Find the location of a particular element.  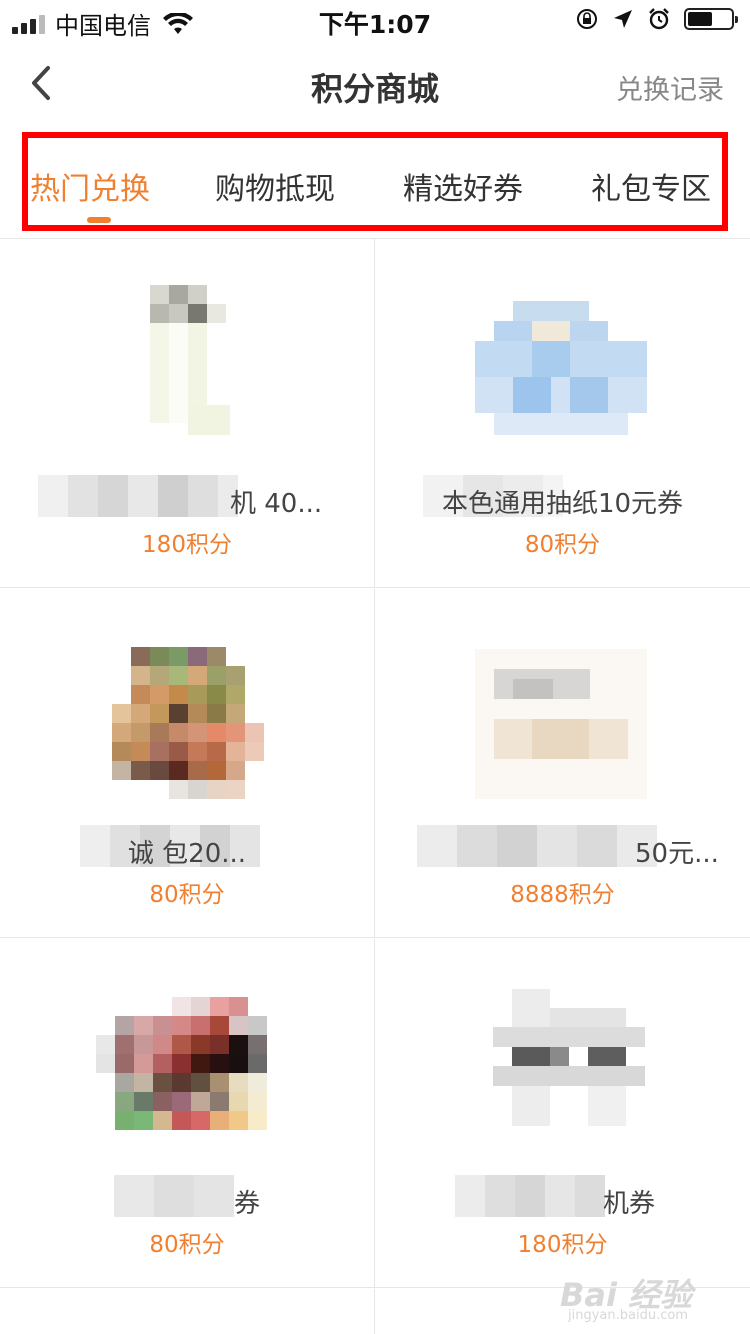

product-card: 本色通用抽纸10元券 80积分 is located at coordinates (562, 413).